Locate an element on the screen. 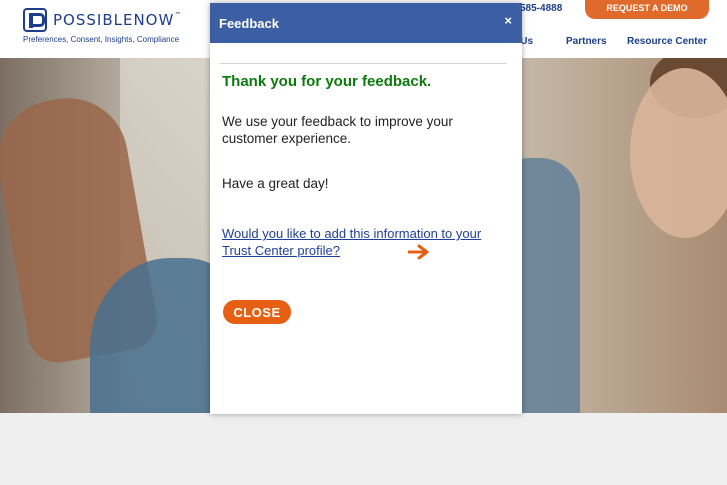 The width and height of the screenshot is (727, 485). hero-face is located at coordinates (678, 153).